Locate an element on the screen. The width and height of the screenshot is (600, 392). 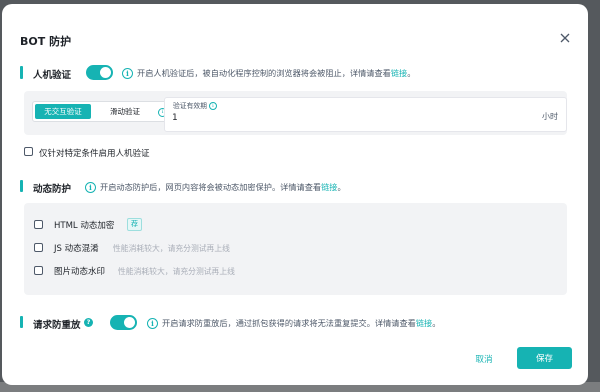
js-obfuscation-checkbox is located at coordinates (38, 247).